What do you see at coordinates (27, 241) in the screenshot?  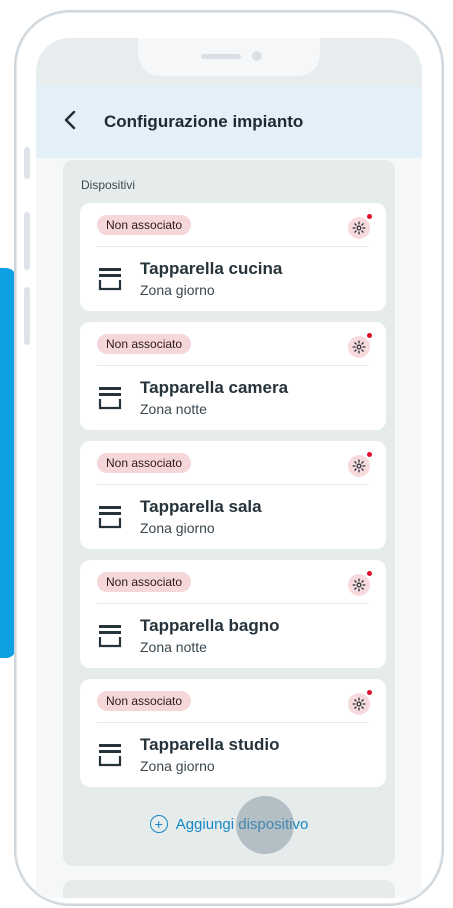 I see `phone-volume-up-button` at bounding box center [27, 241].